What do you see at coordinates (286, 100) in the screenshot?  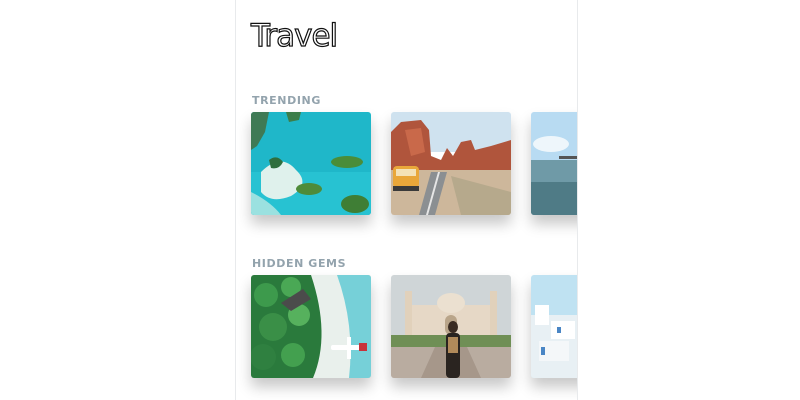 I see `section-label-trending: TRENDING` at bounding box center [286, 100].